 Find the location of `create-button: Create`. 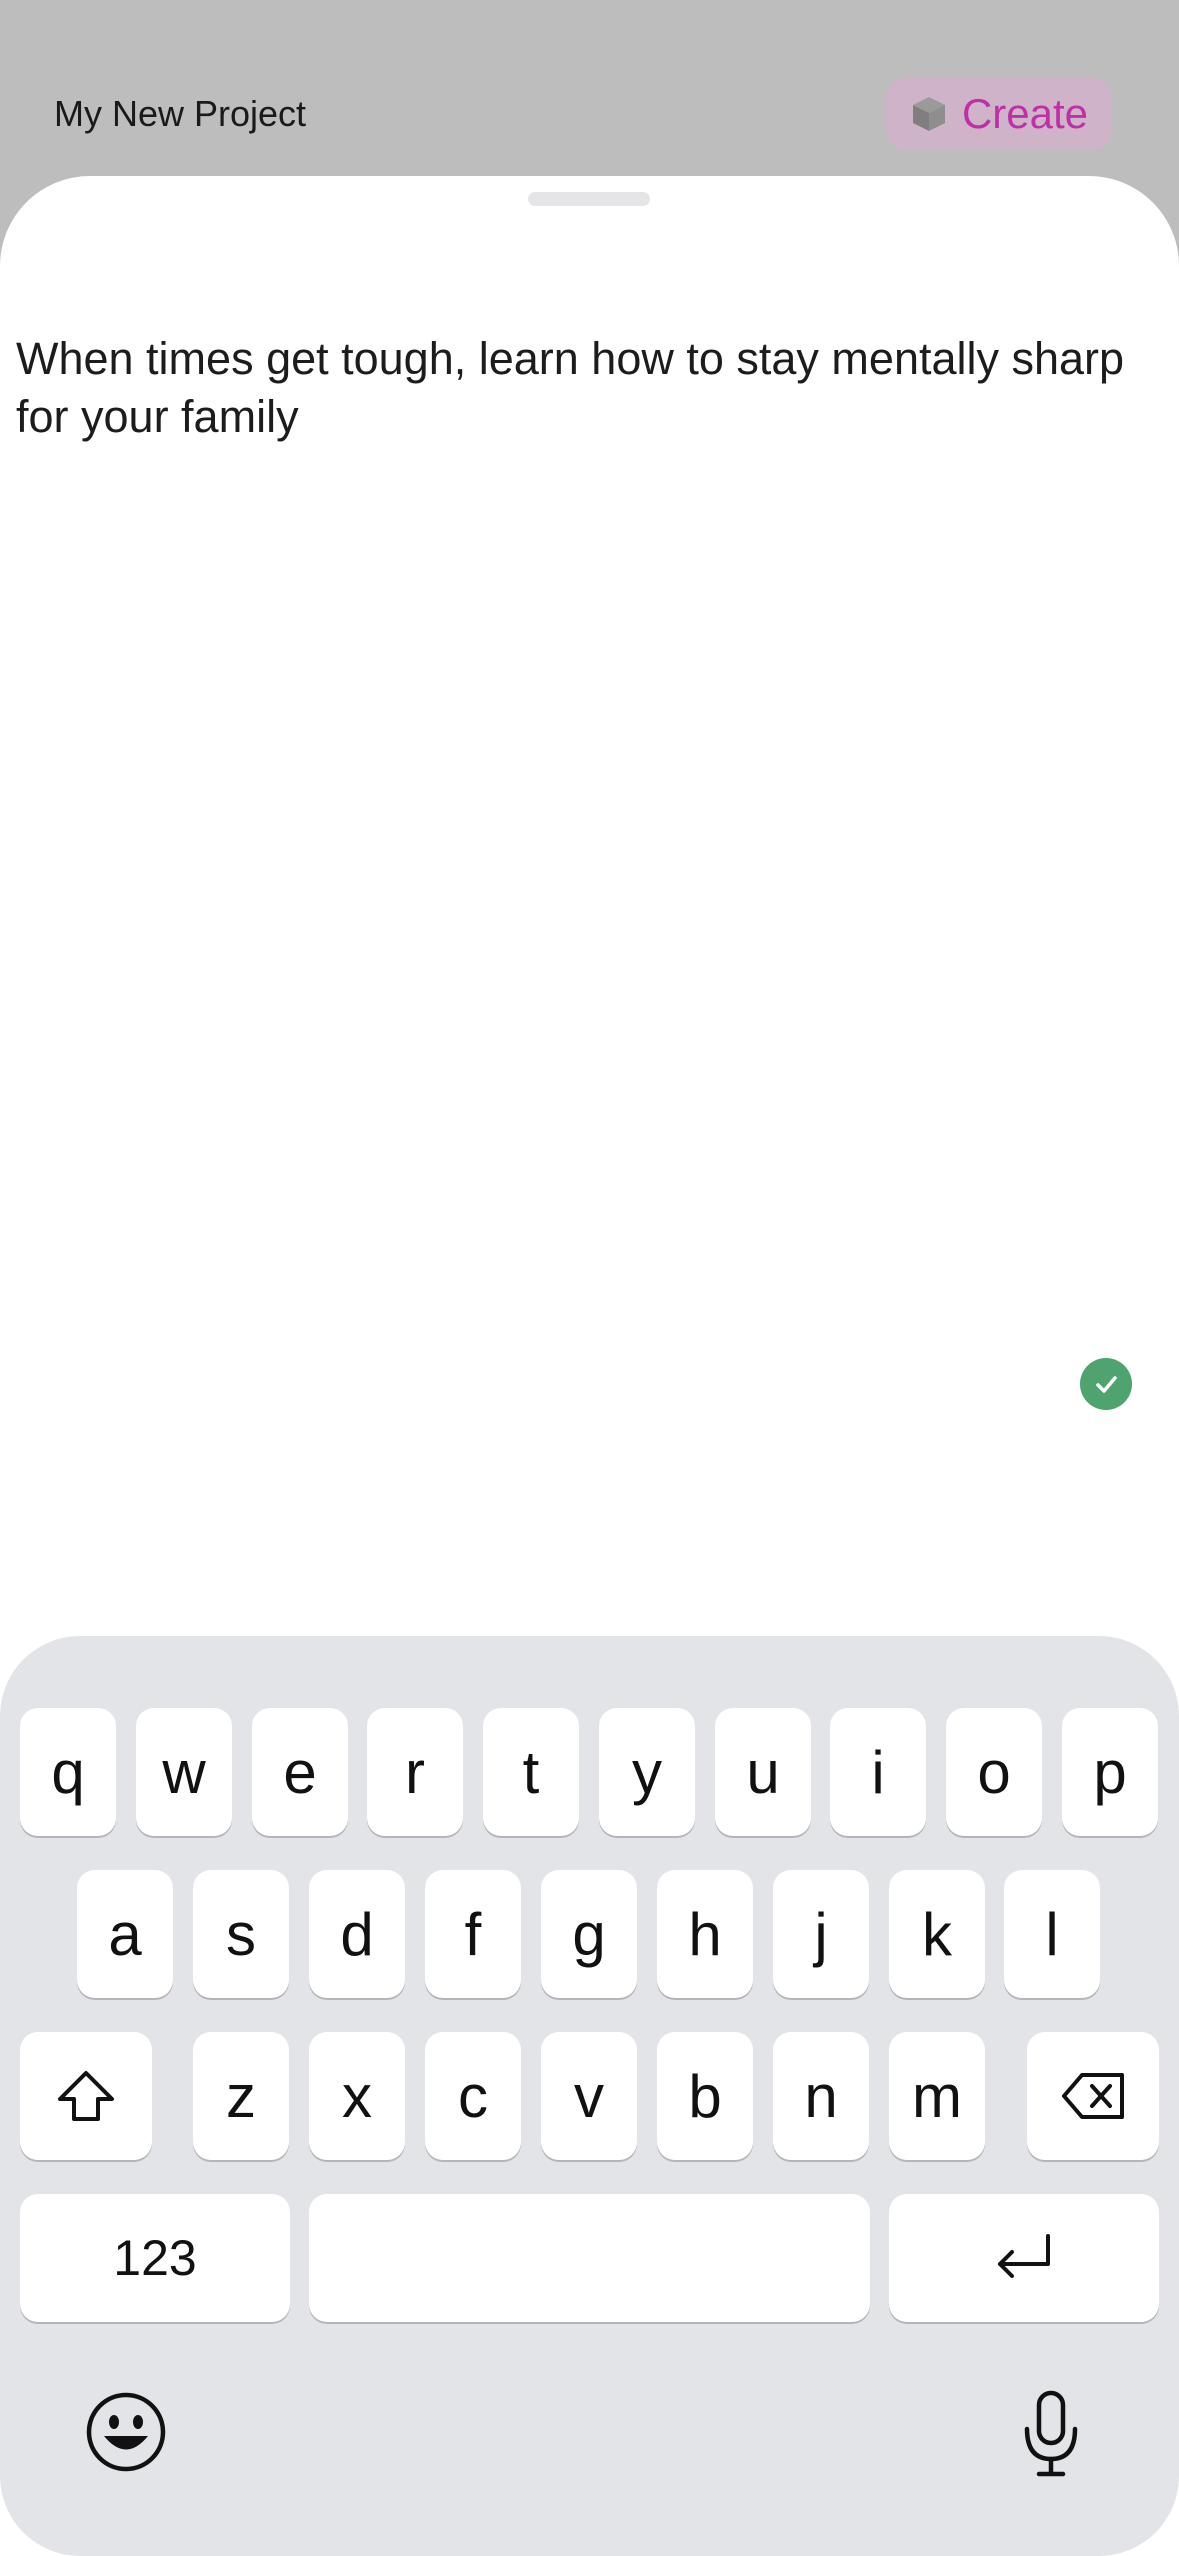

create-button: Create is located at coordinates (999, 114).